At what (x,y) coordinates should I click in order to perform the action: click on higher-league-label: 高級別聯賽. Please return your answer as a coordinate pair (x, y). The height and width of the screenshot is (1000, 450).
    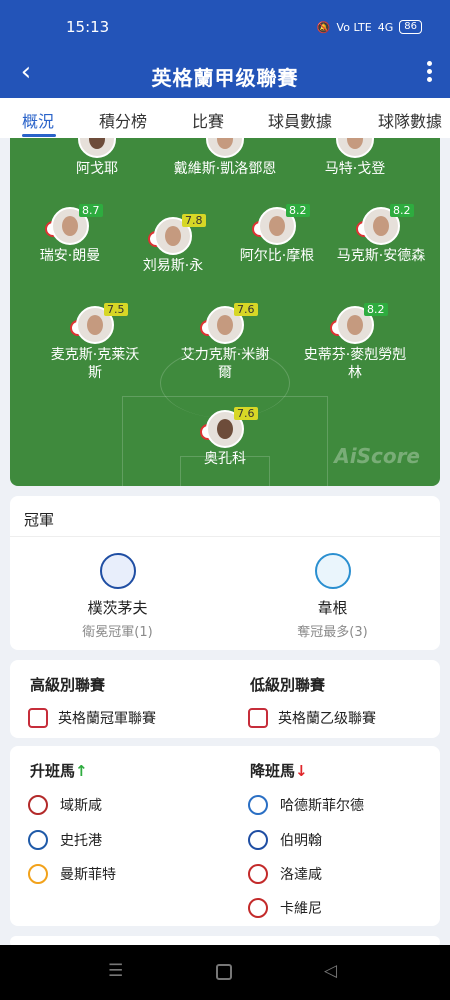
    Looking at the image, I should click on (68, 685).